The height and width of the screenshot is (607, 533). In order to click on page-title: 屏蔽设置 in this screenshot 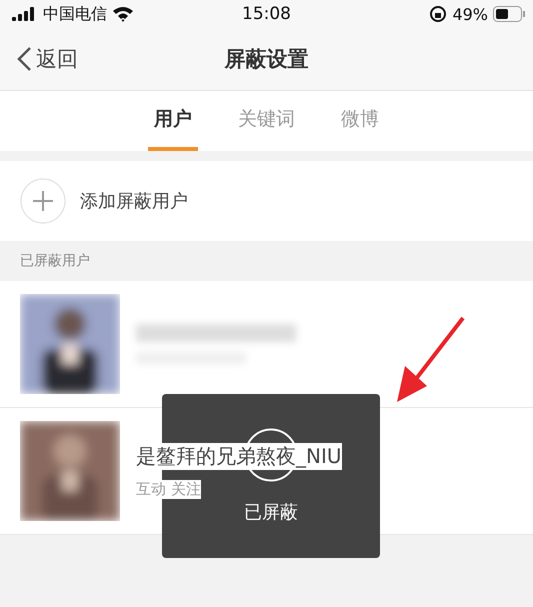, I will do `click(266, 59)`.